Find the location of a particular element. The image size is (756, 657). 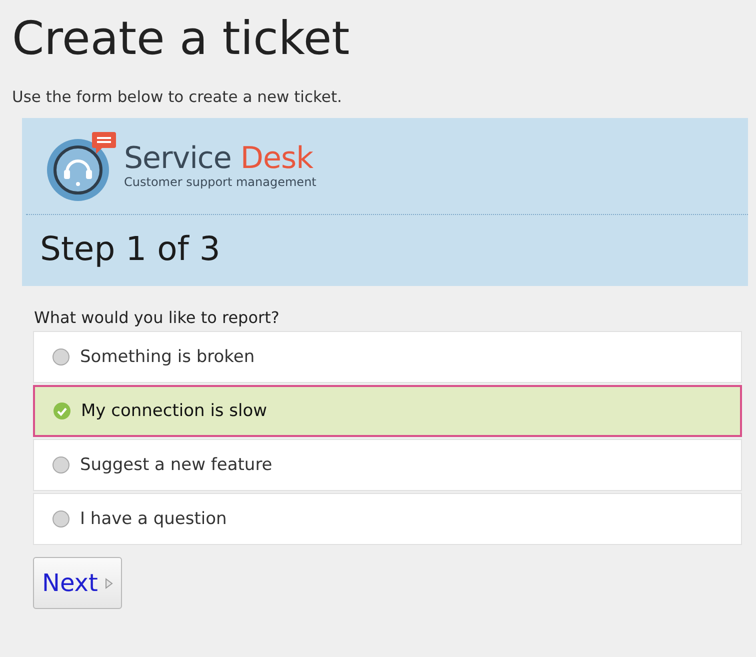

option-row: My connection is slow is located at coordinates (387, 411).